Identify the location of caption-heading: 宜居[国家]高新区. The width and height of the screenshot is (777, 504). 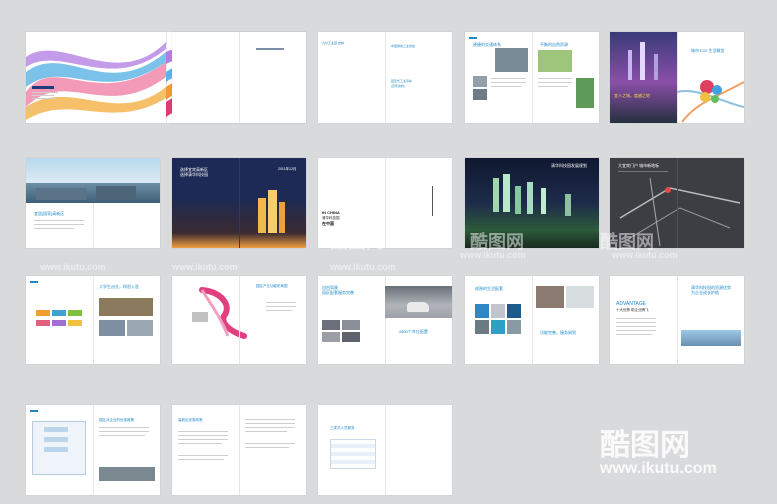
(49, 213).